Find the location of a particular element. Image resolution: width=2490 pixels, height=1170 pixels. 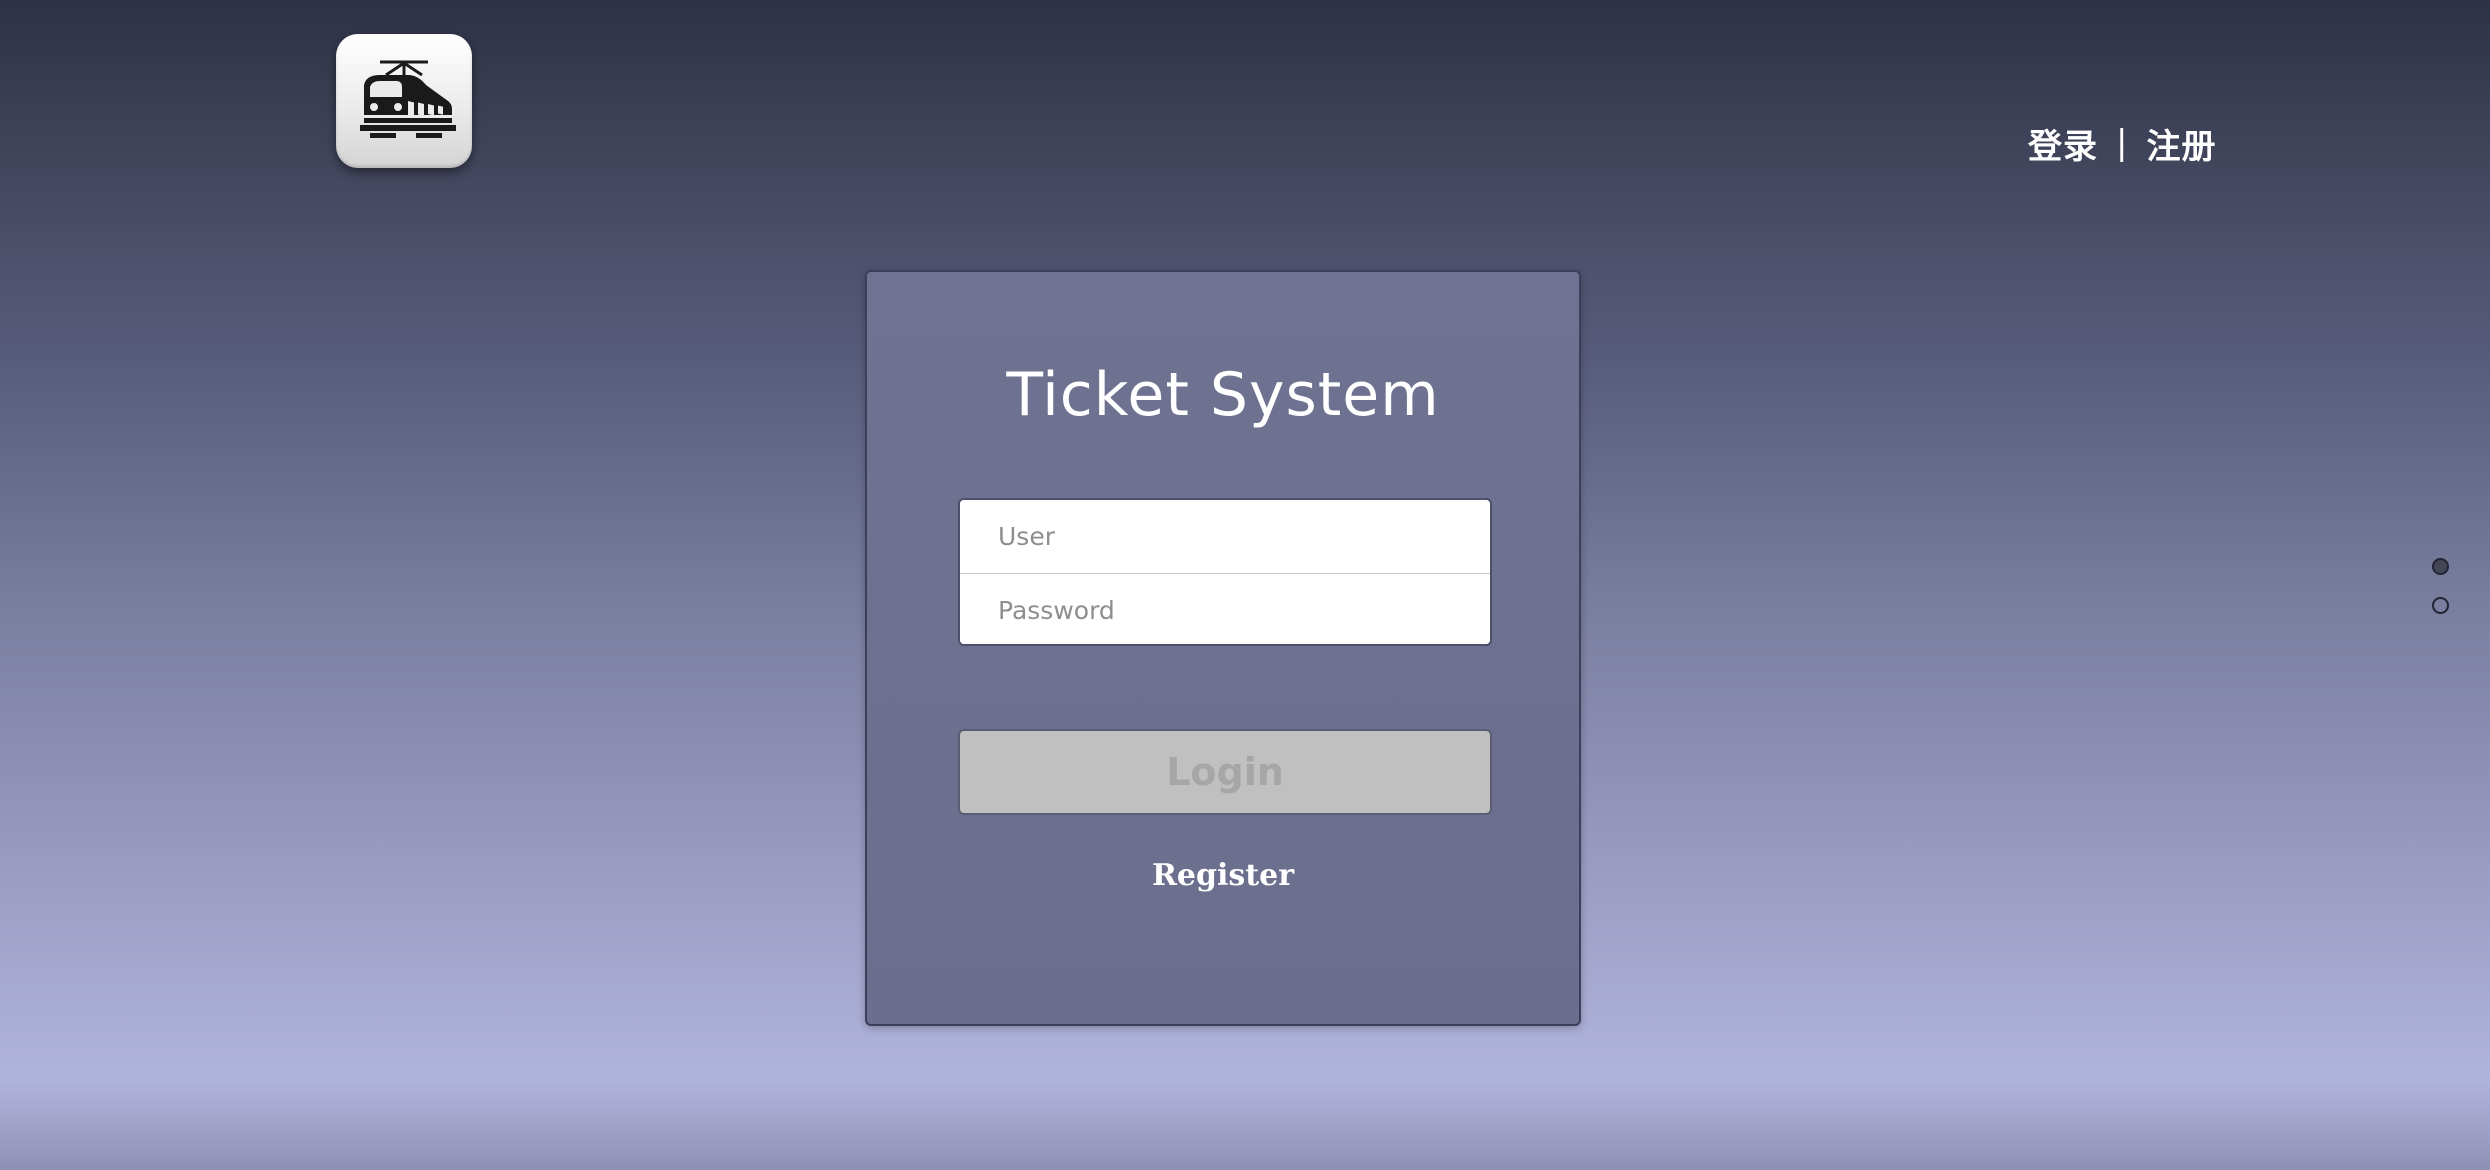

credentials-fields is located at coordinates (1225, 572).